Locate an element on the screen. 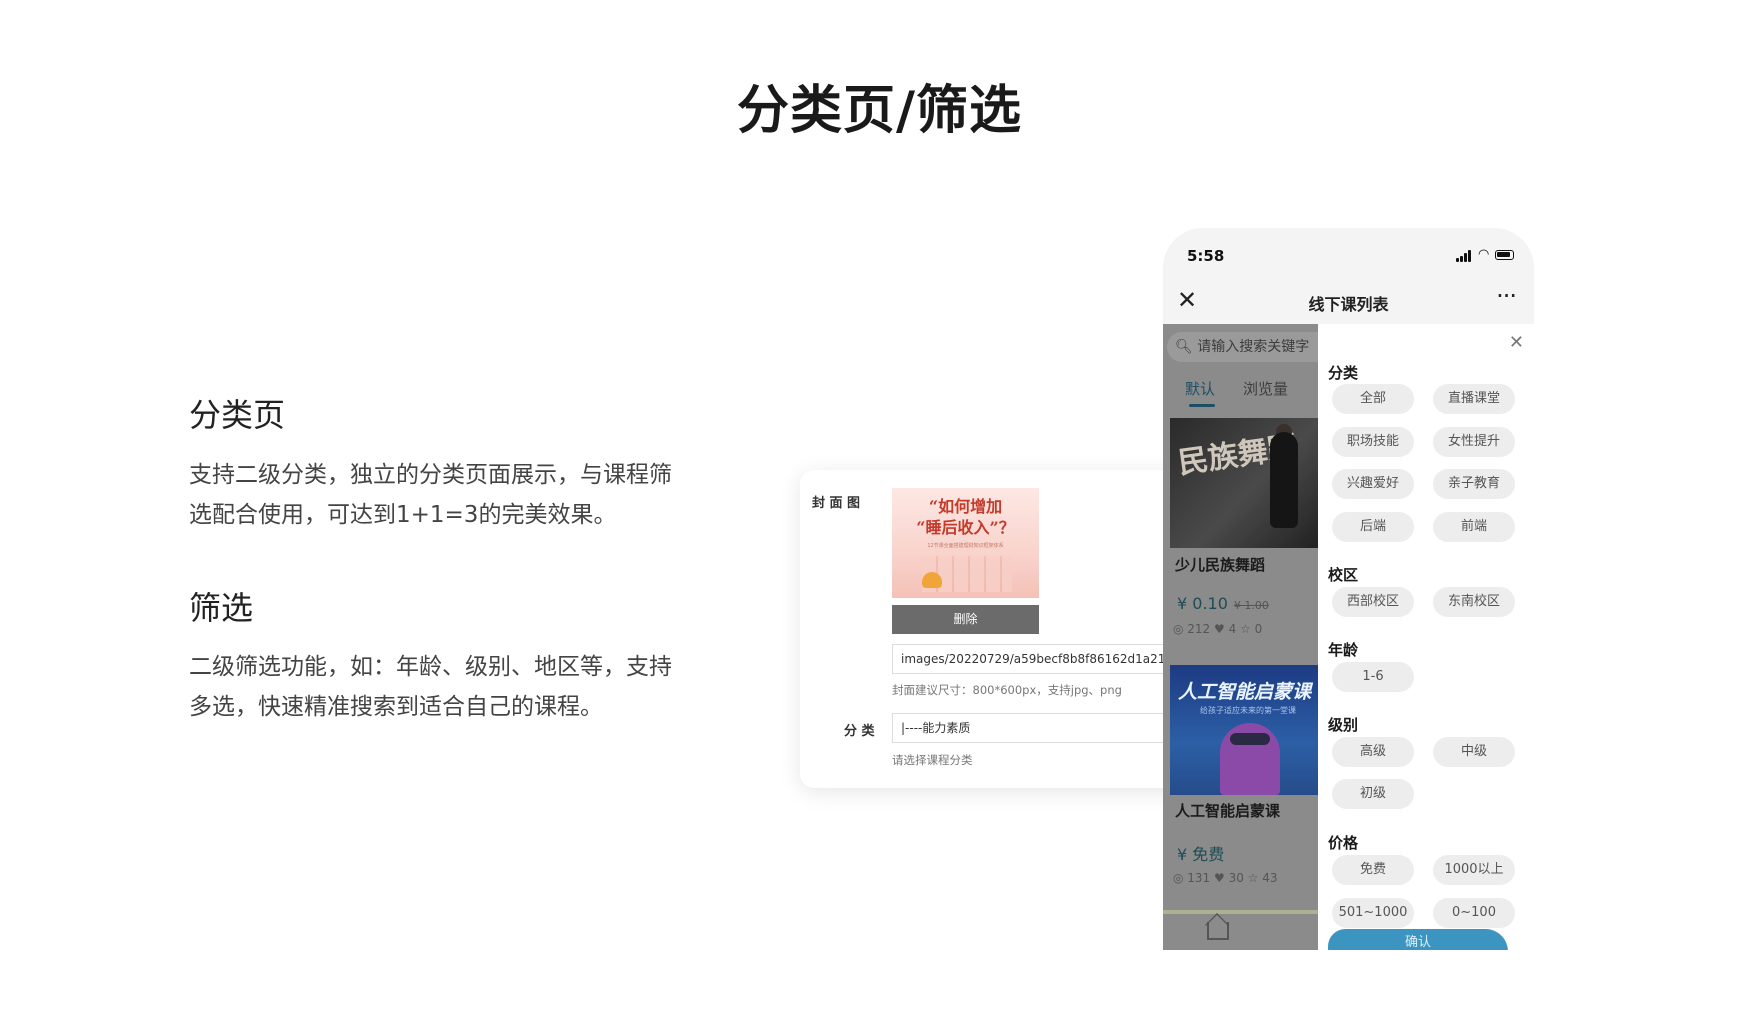  filter-chip: 1-6 is located at coordinates (1373, 677).